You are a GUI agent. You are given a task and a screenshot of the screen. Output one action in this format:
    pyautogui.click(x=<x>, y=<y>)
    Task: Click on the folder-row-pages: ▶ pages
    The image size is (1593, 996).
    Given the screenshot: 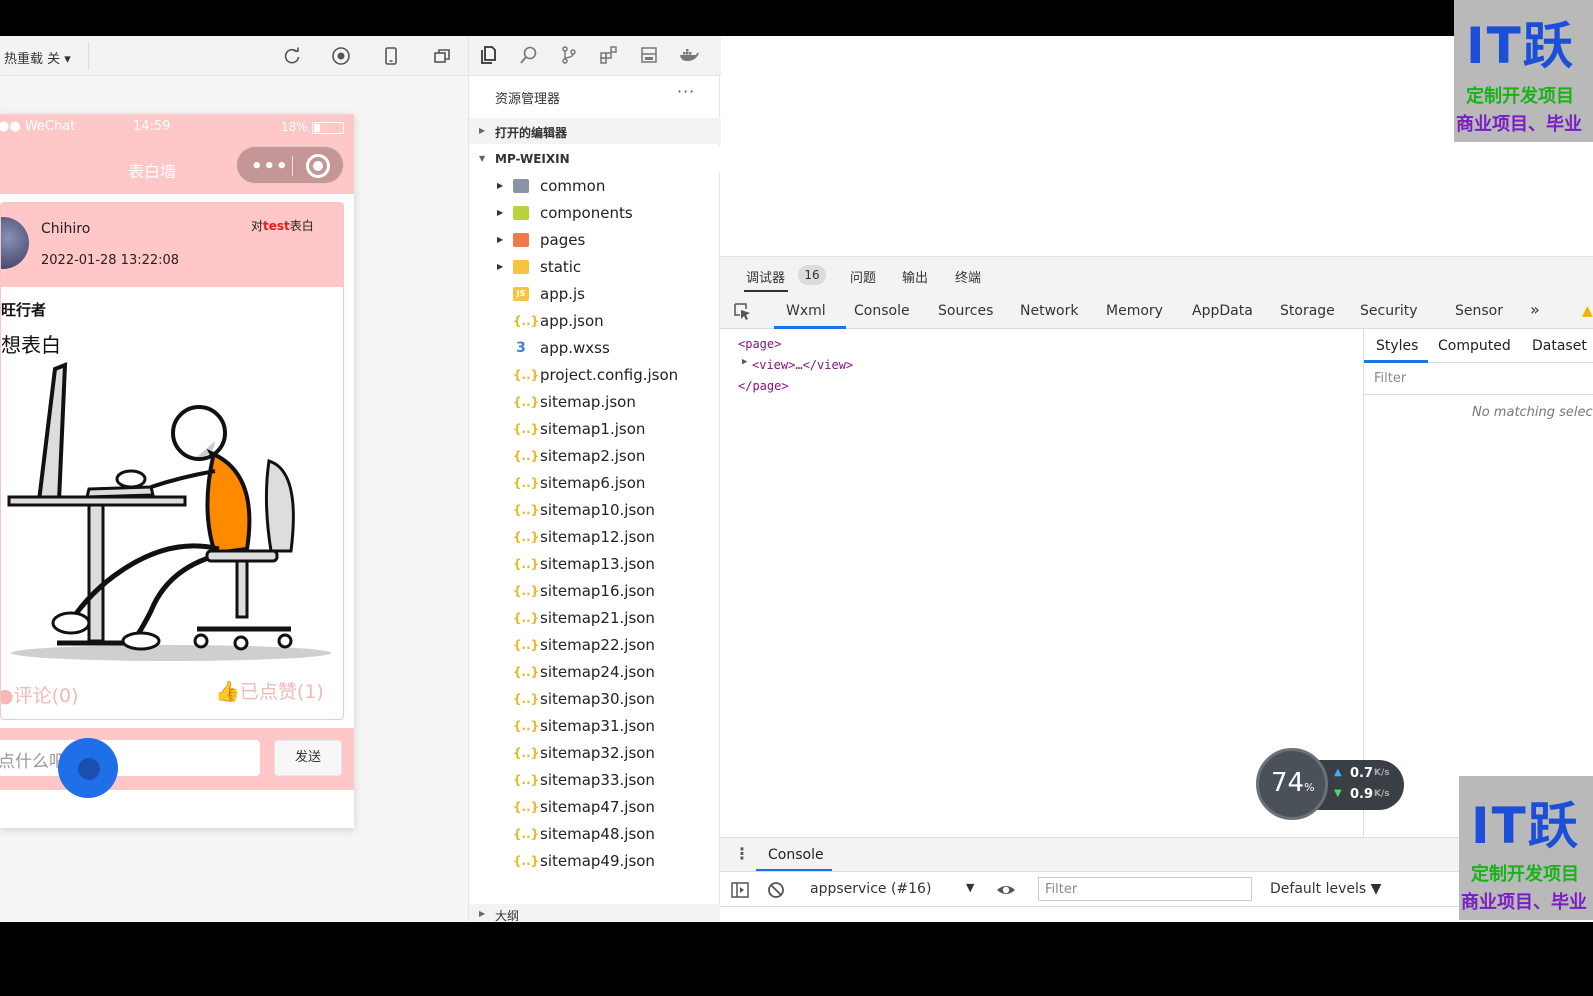 What is the action you would take?
    pyautogui.click(x=595, y=240)
    